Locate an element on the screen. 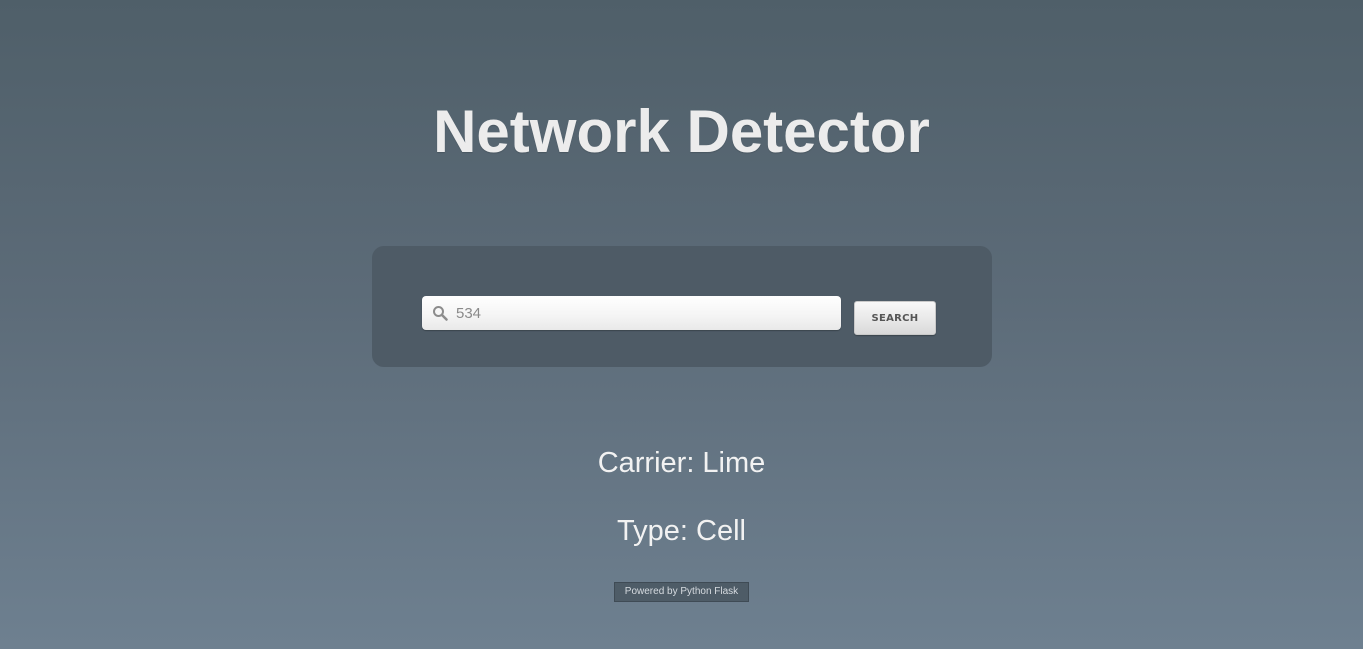 This screenshot has width=1363, height=649. search-field is located at coordinates (631, 313).